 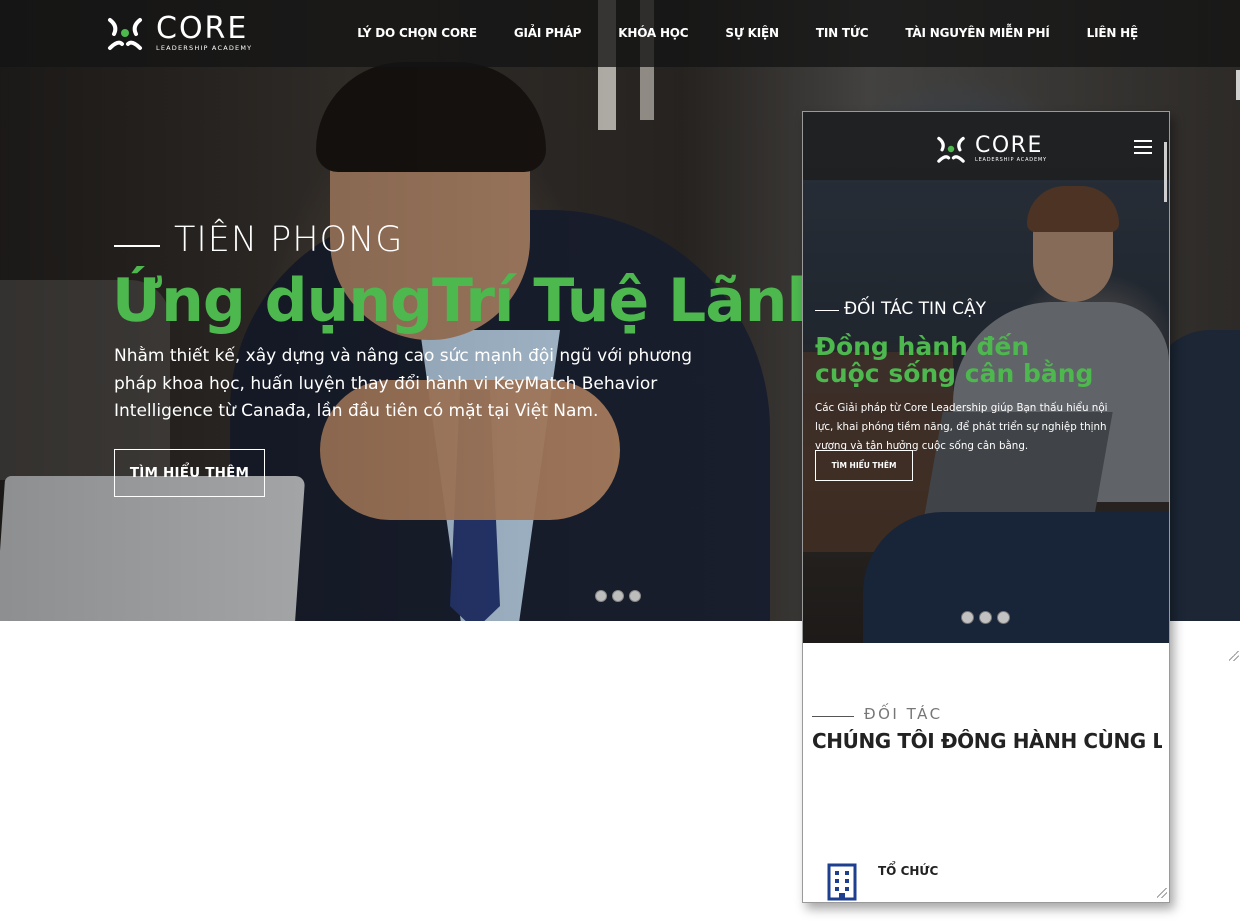 I want to click on page-scrollbar, so click(x=1238, y=85).